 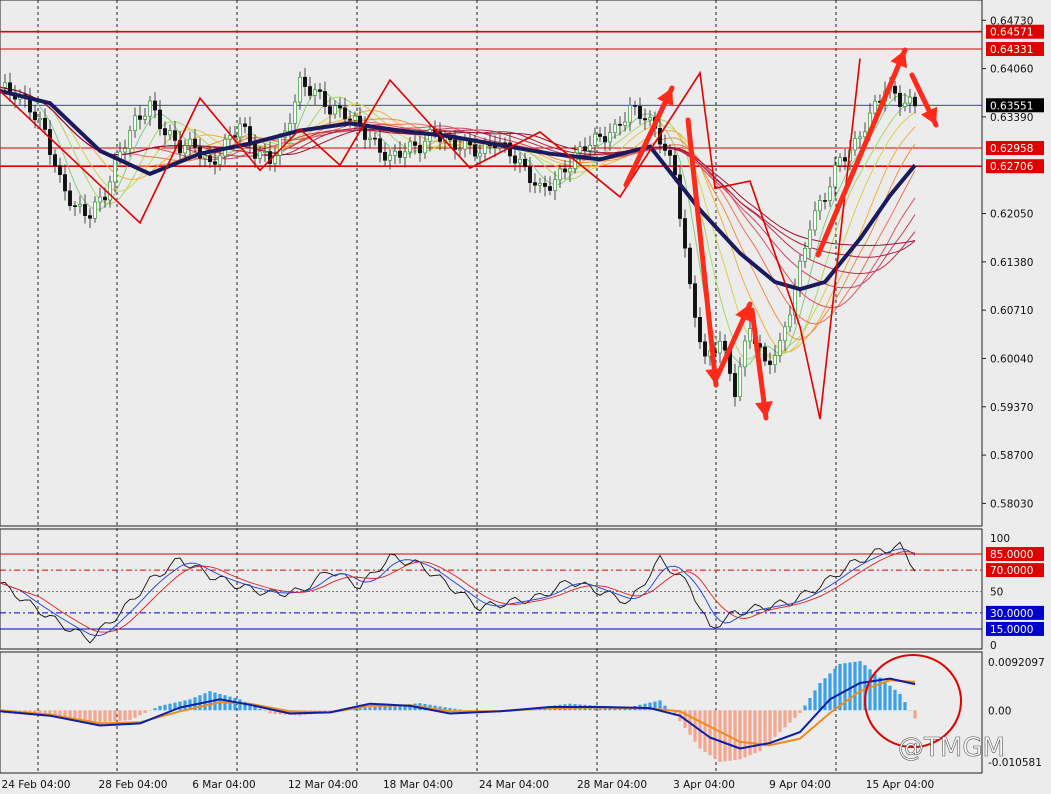 What do you see at coordinates (1011, 263) in the screenshot?
I see `y-tick-label: 0.61380` at bounding box center [1011, 263].